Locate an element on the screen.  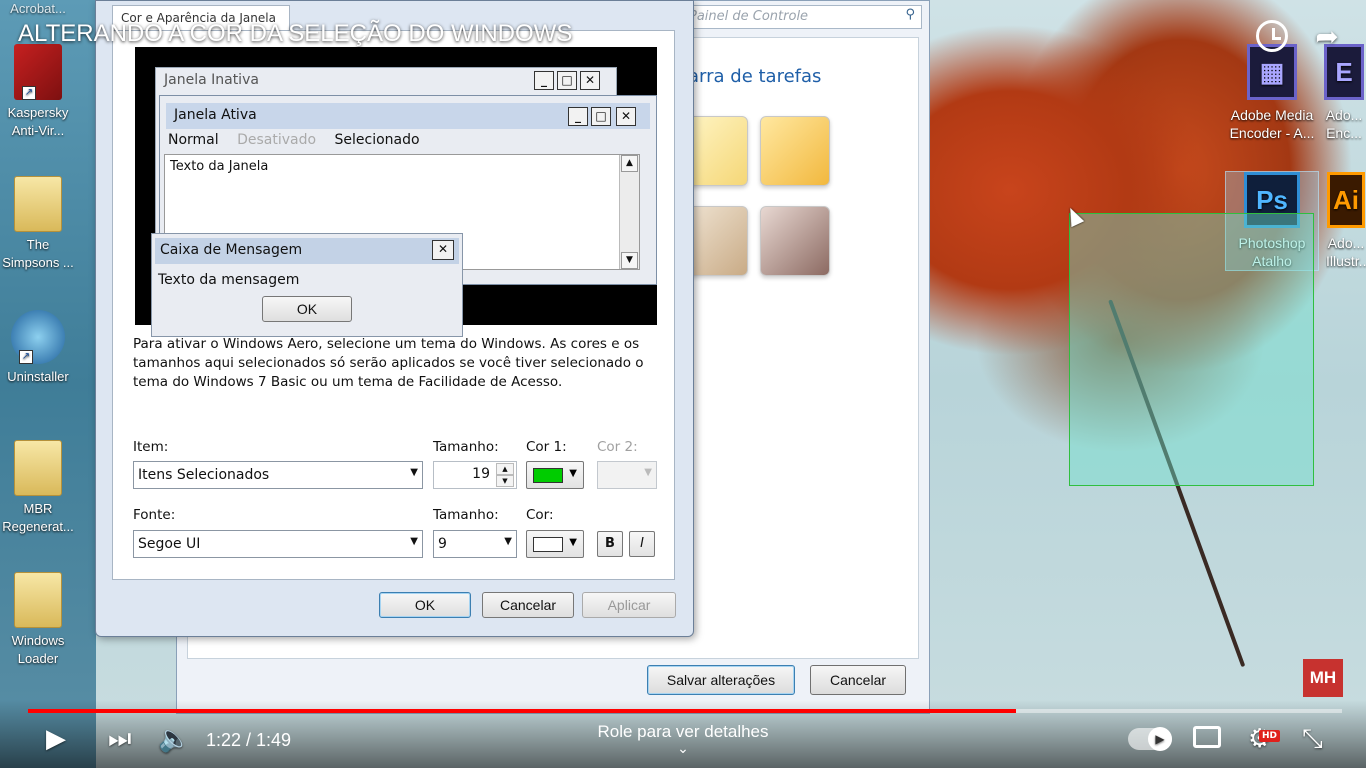
spin-down-icon: ▼ is located at coordinates (505, 481).